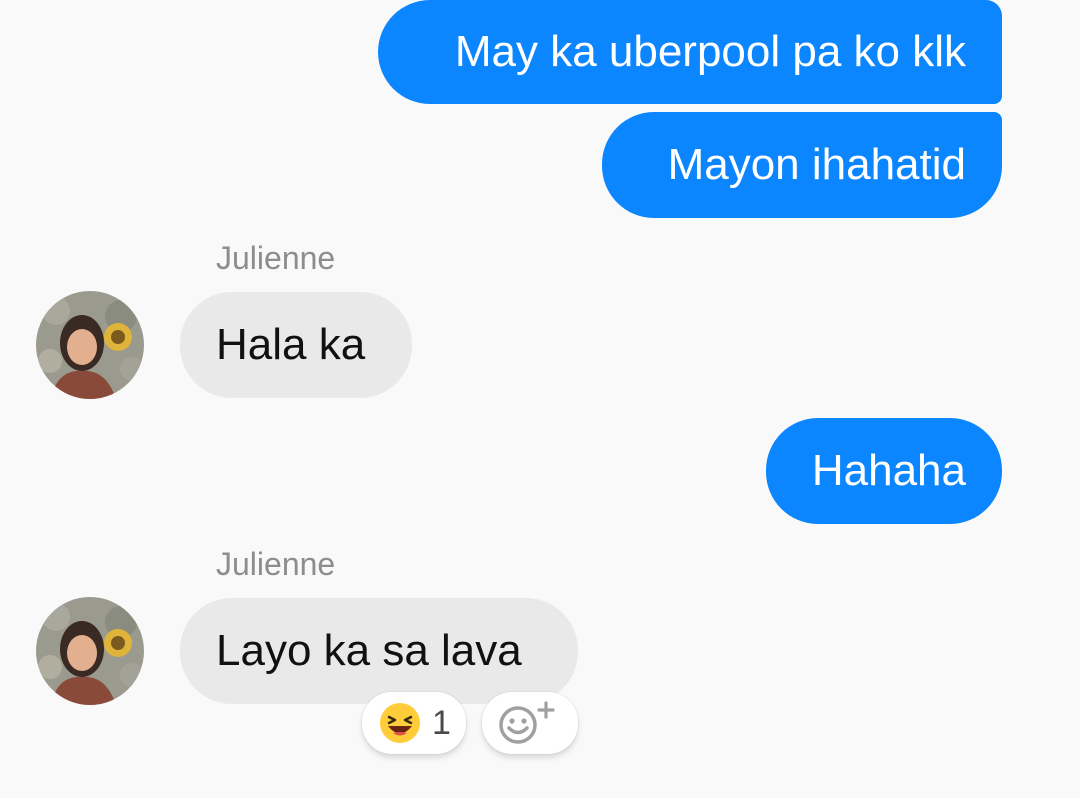 The height and width of the screenshot is (798, 1080). What do you see at coordinates (710, 51) in the screenshot?
I see `message-text: May ka uberpool pa ko klk` at bounding box center [710, 51].